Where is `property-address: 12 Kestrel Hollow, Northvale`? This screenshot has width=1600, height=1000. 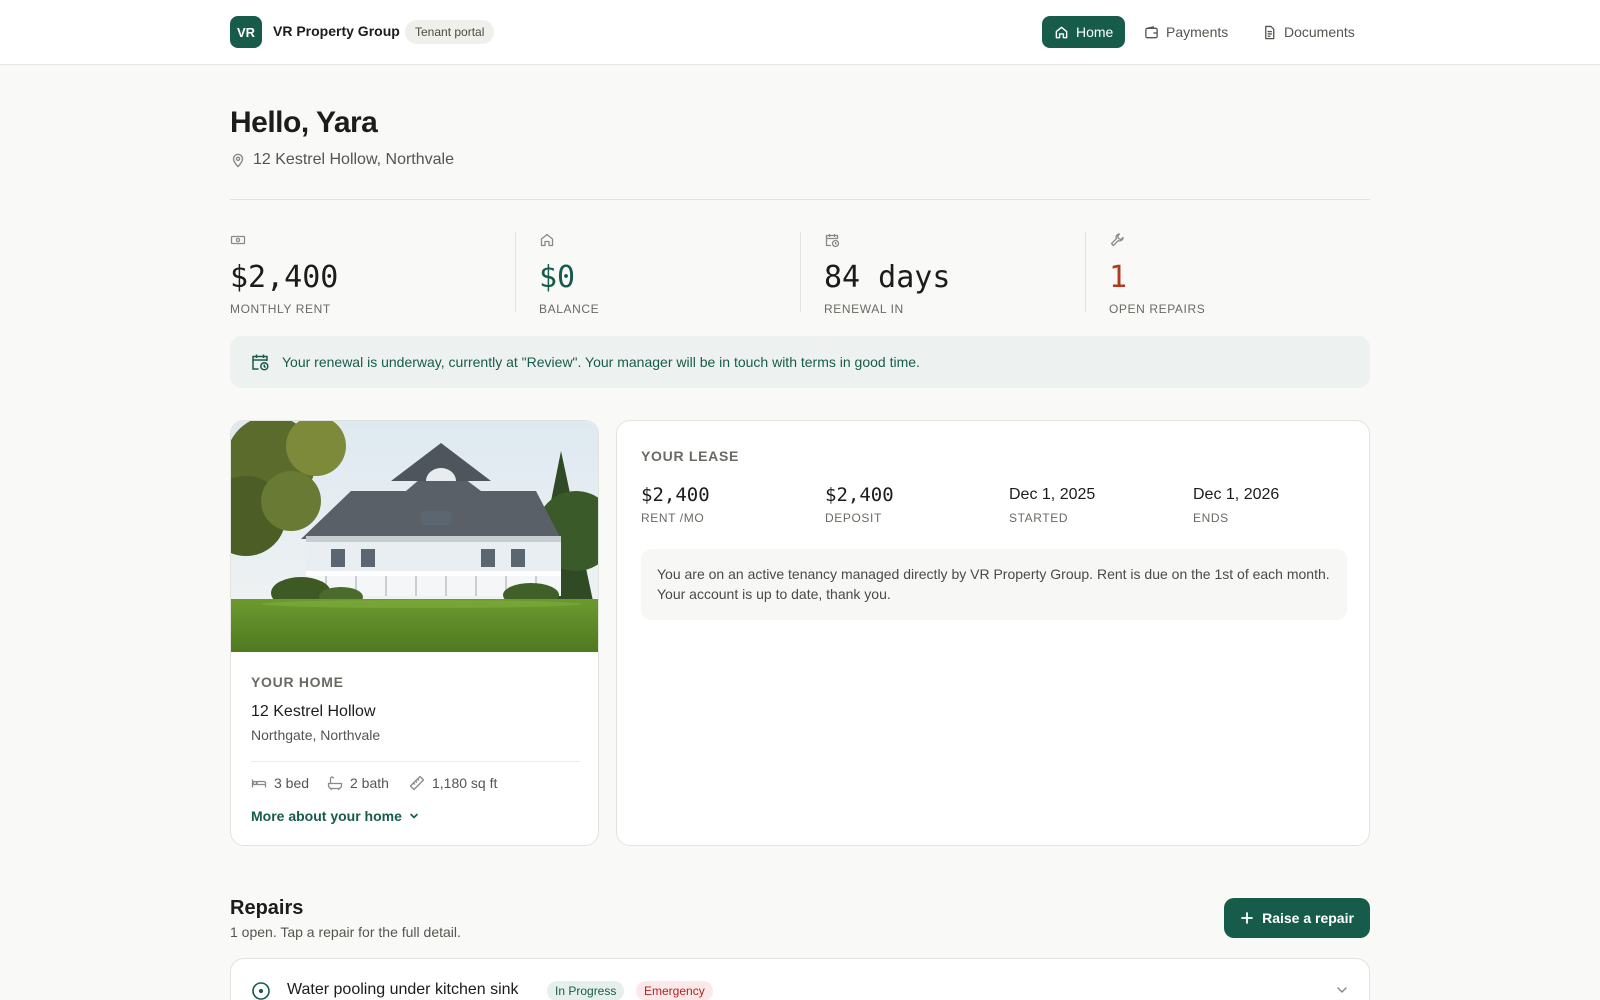 property-address: 12 Kestrel Hollow, Northvale is located at coordinates (342, 160).